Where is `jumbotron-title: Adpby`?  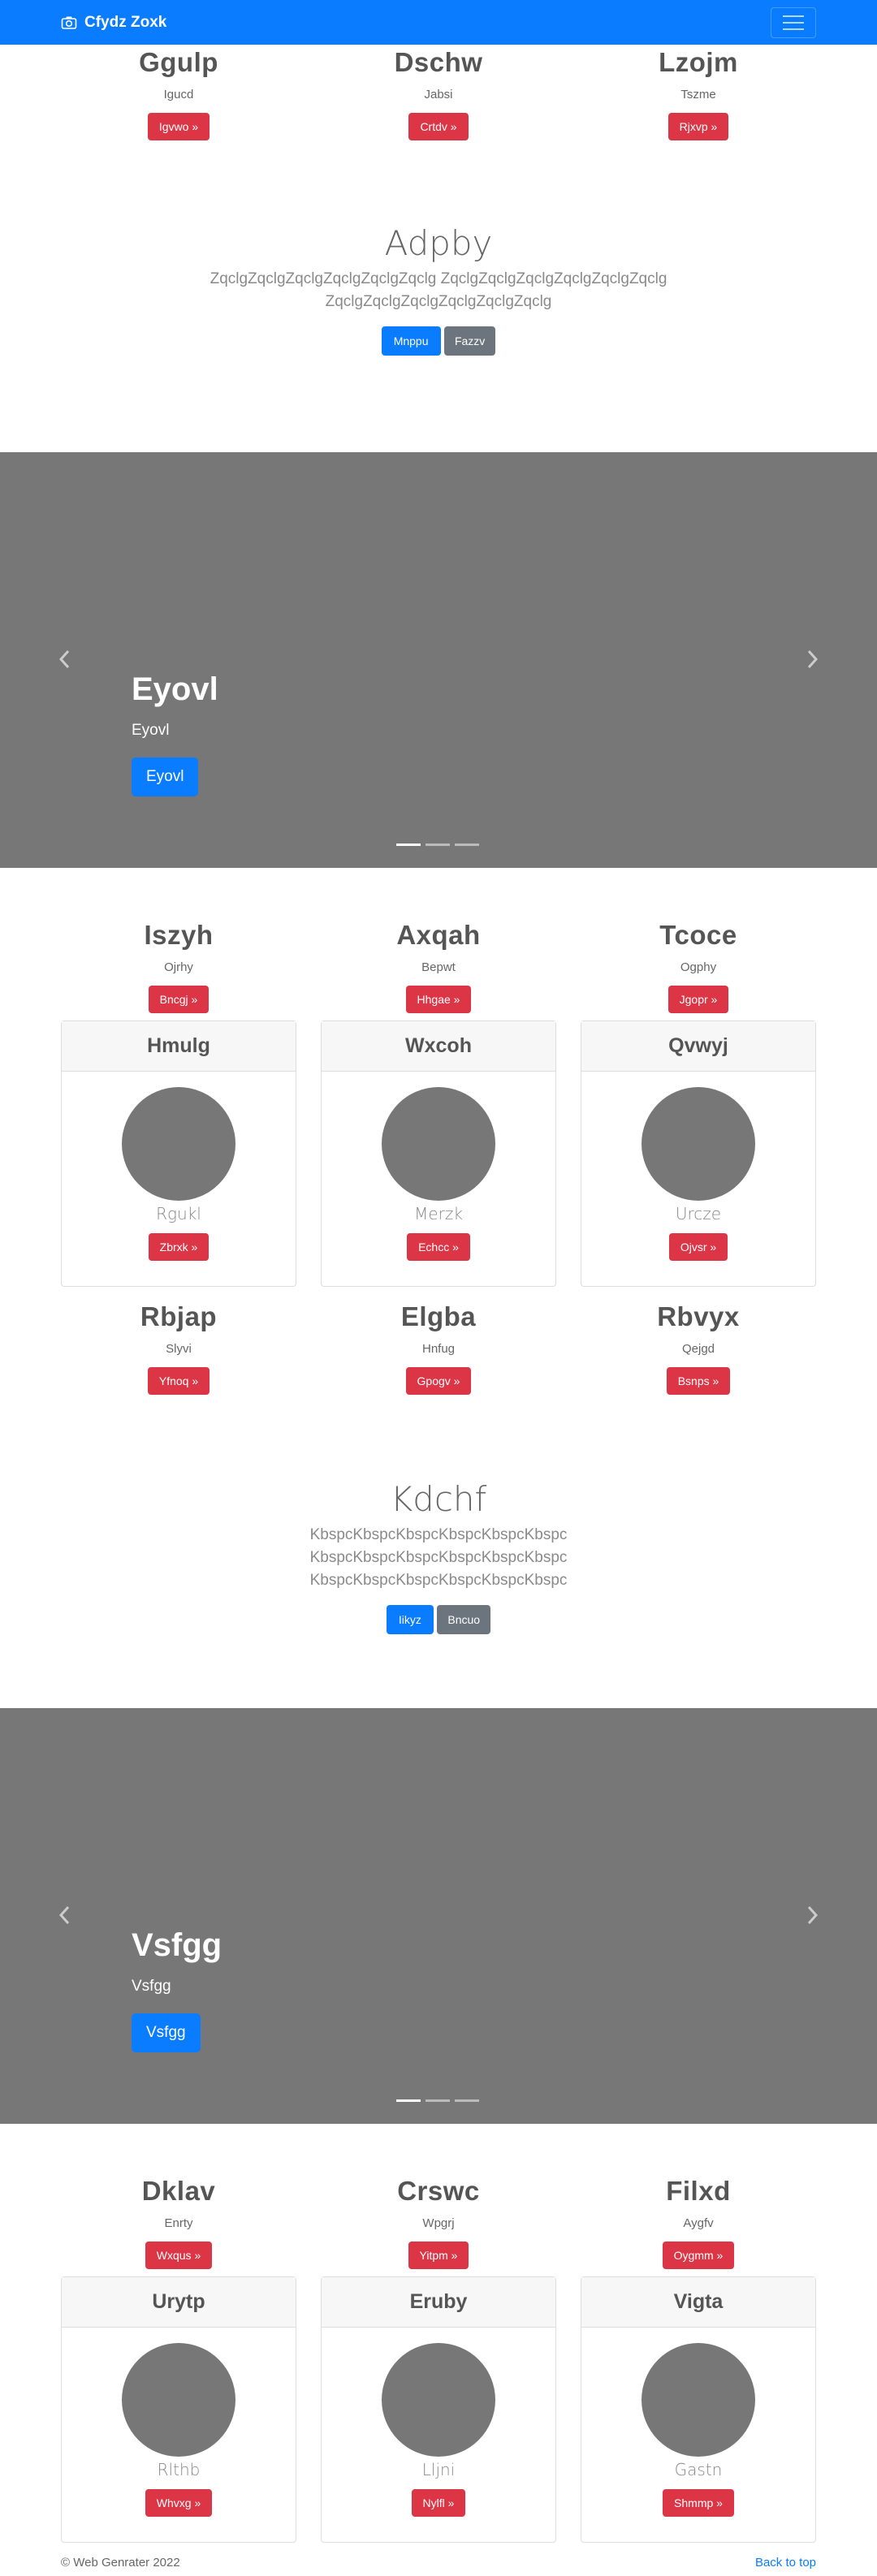 jumbotron-title: Adpby is located at coordinates (438, 243).